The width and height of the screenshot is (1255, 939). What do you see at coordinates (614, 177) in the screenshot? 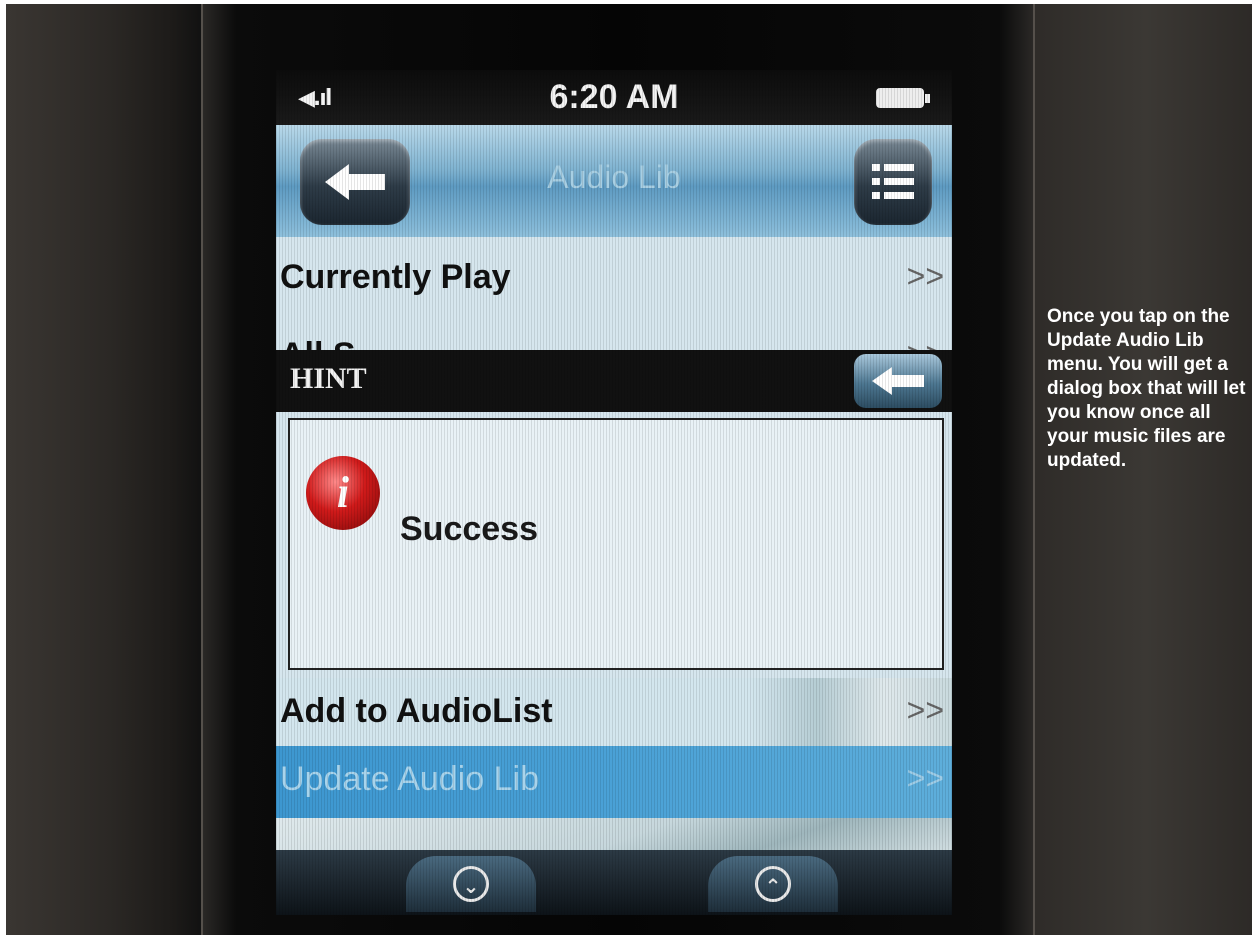
I see `page-title: Audio Lib` at bounding box center [614, 177].